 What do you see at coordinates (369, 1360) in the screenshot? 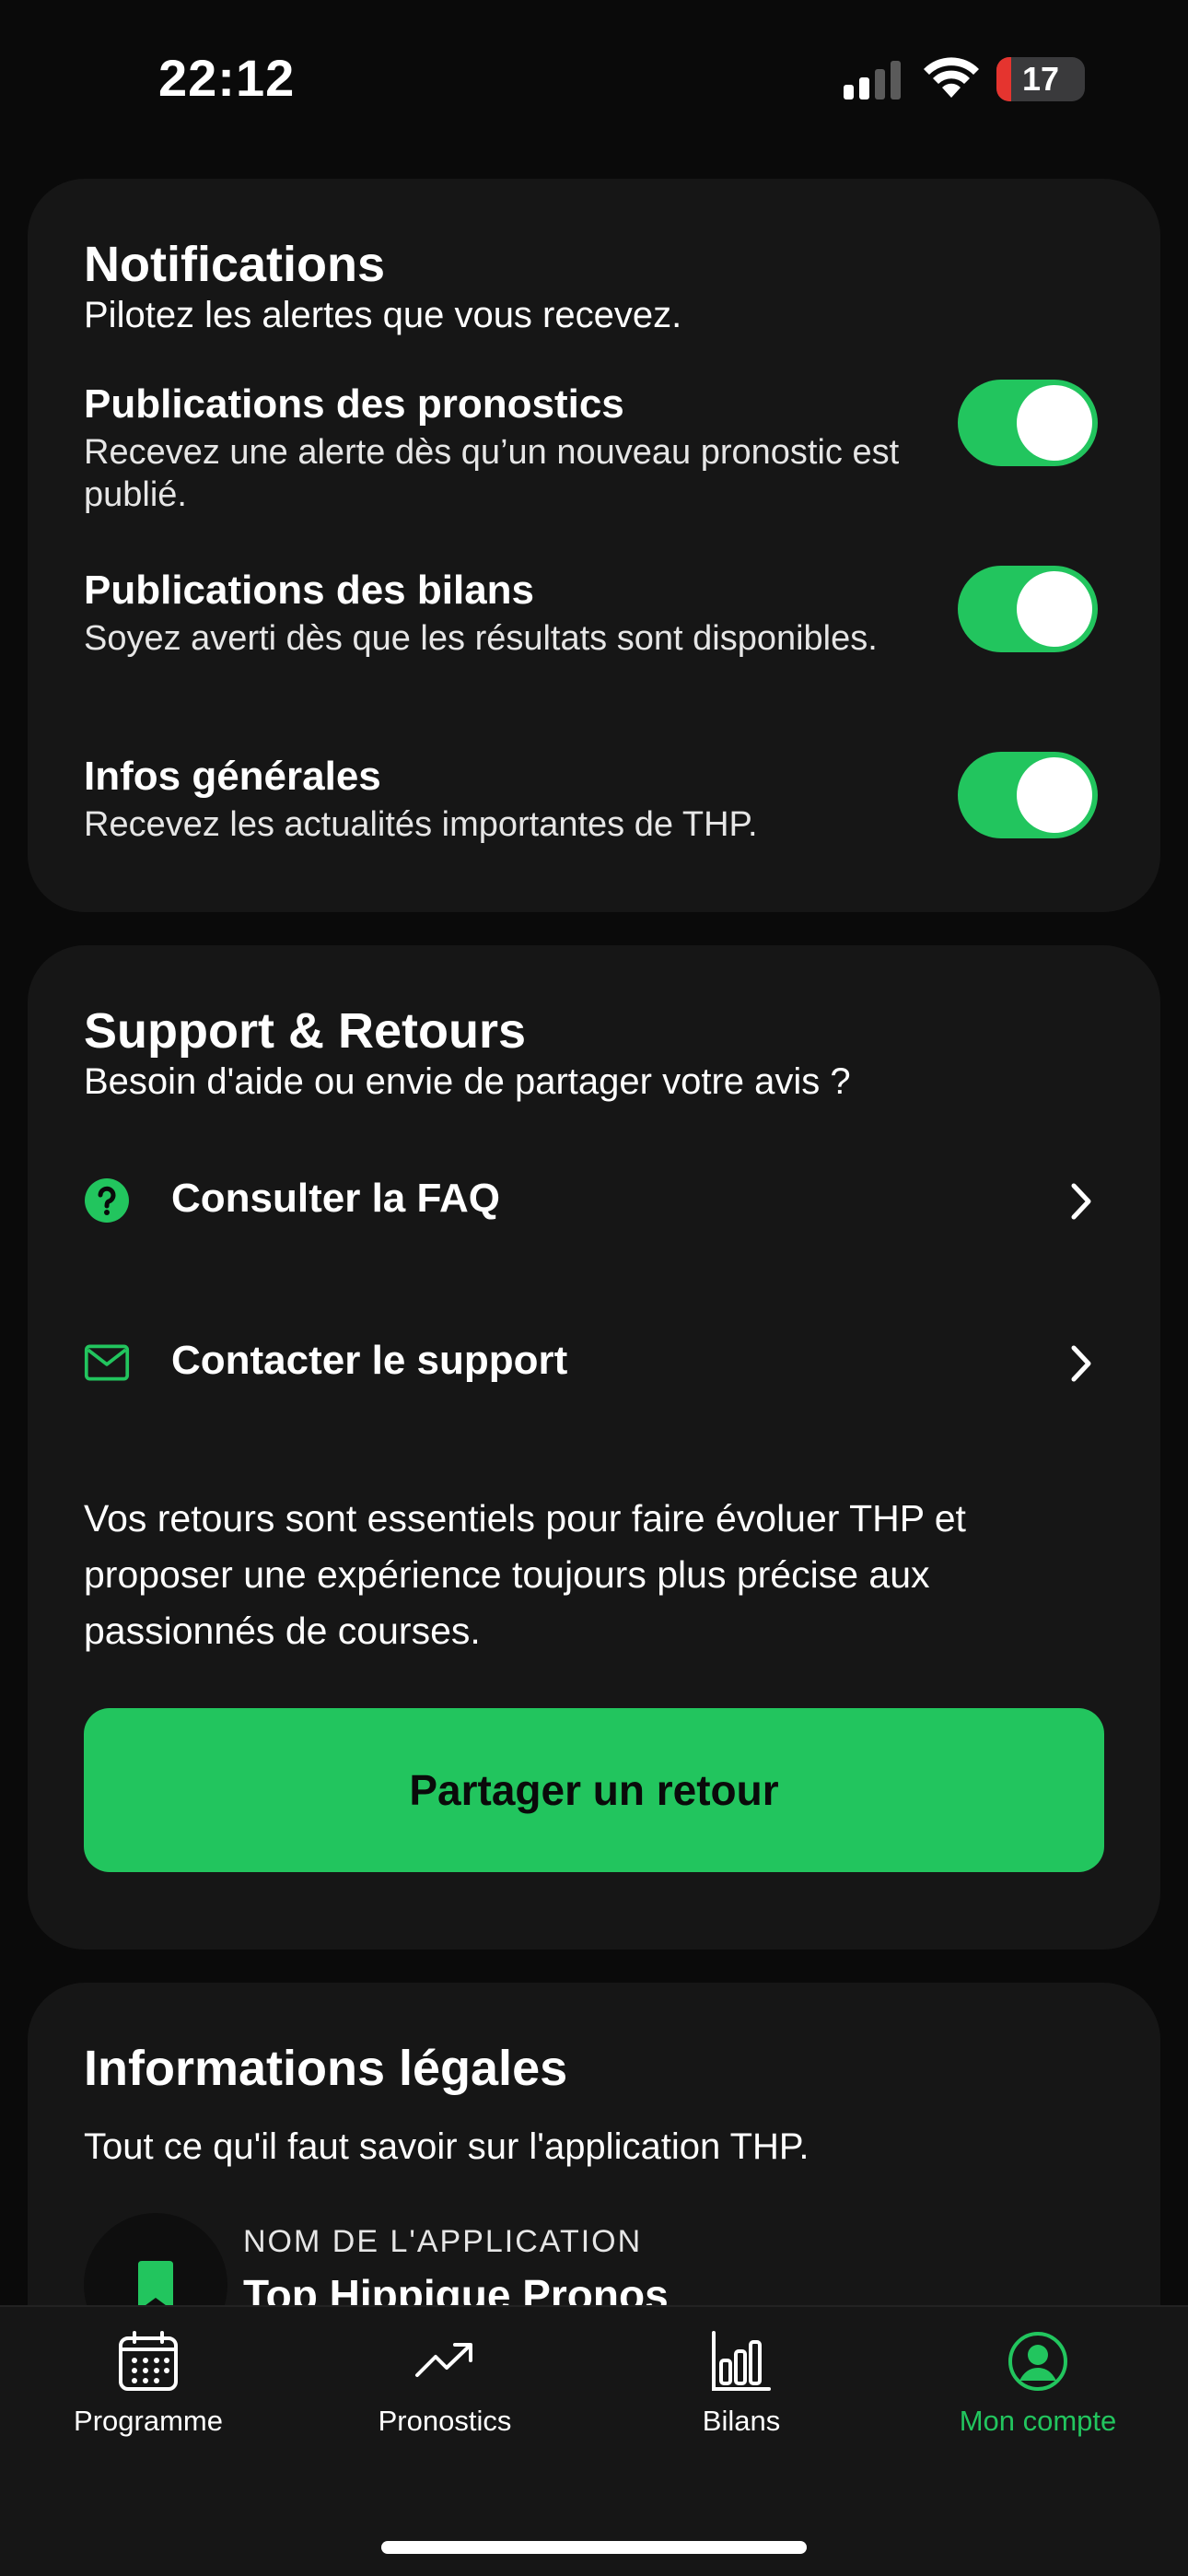
I see `contact-label: Contacter le support` at bounding box center [369, 1360].